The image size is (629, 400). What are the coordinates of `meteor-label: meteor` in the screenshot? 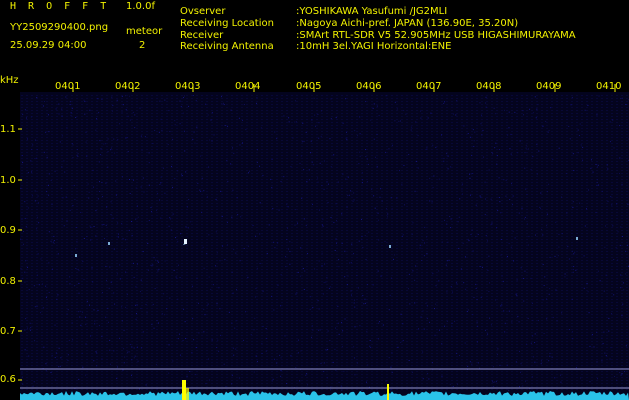 It's located at (144, 31).